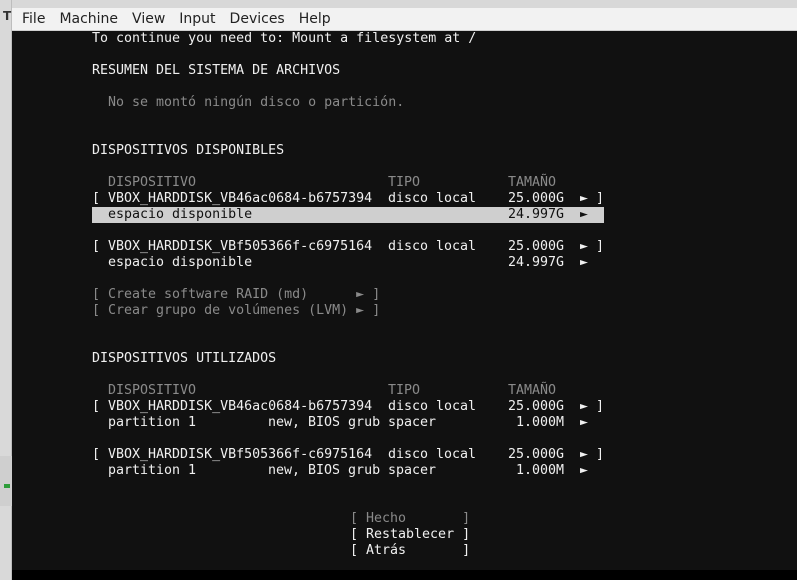  I want to click on available-col-tamano: TAMAÑO, so click(532, 182).